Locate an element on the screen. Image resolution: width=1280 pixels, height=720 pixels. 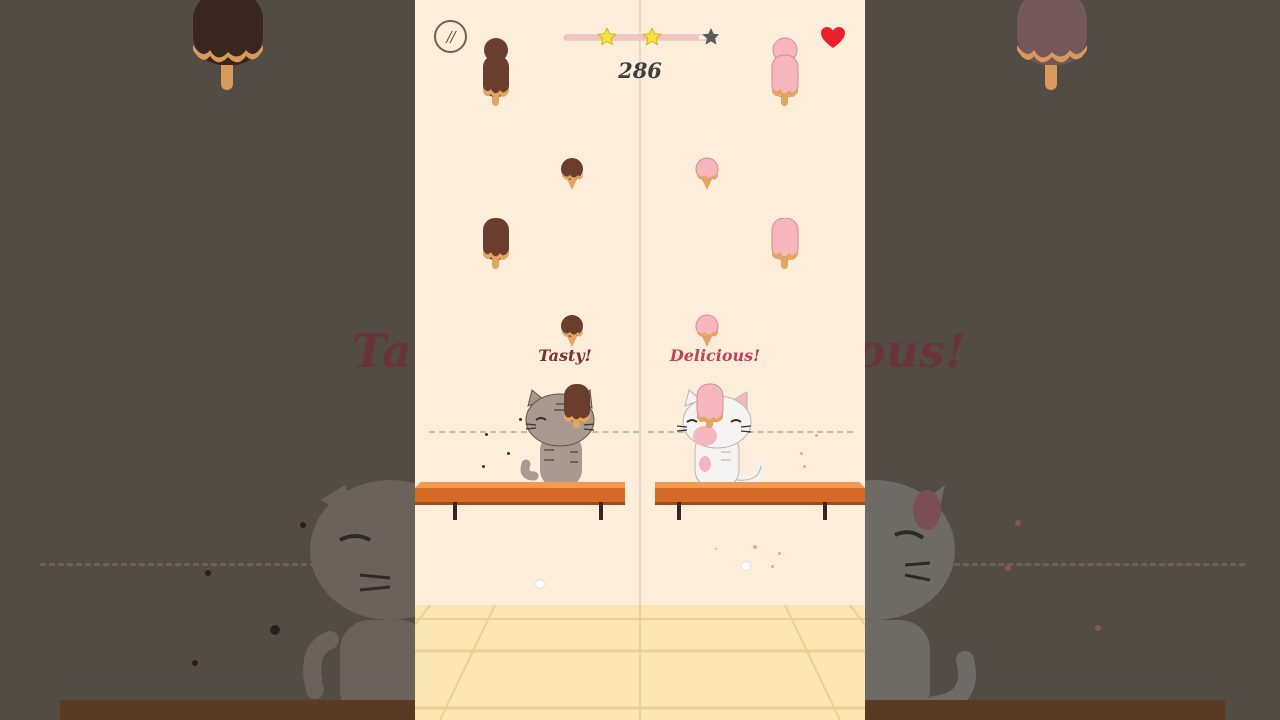
heart-icon is located at coordinates (833, 38).